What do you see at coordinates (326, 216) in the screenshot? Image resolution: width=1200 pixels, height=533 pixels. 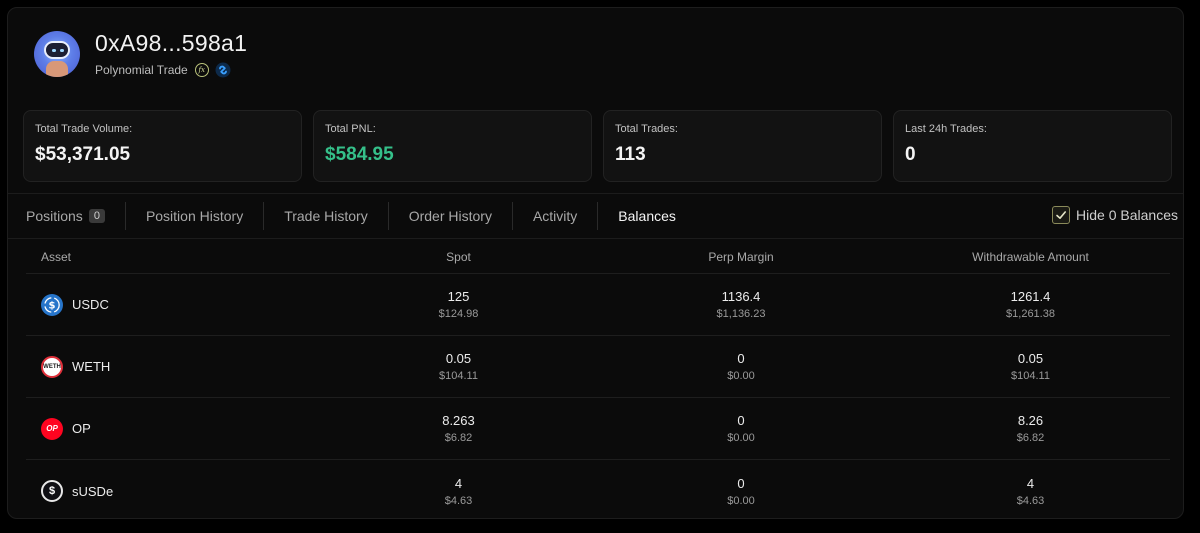 I see `tab-trade-history: Trade History` at bounding box center [326, 216].